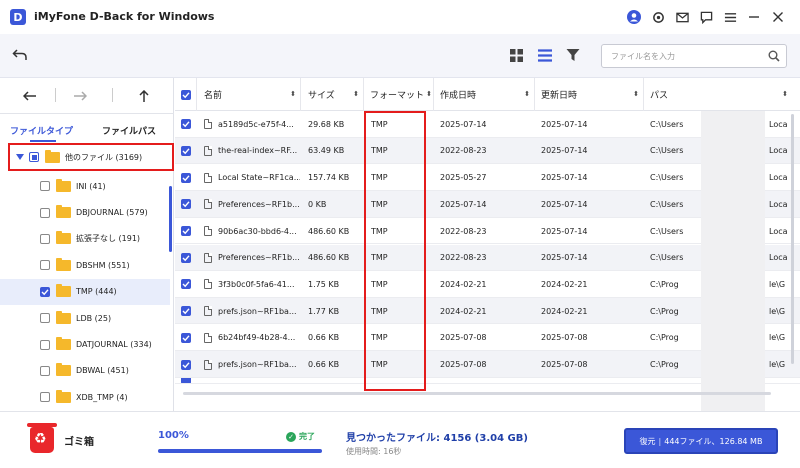 This screenshot has width=800, height=468. What do you see at coordinates (730, 17) in the screenshot?
I see `menu-icon` at bounding box center [730, 17].